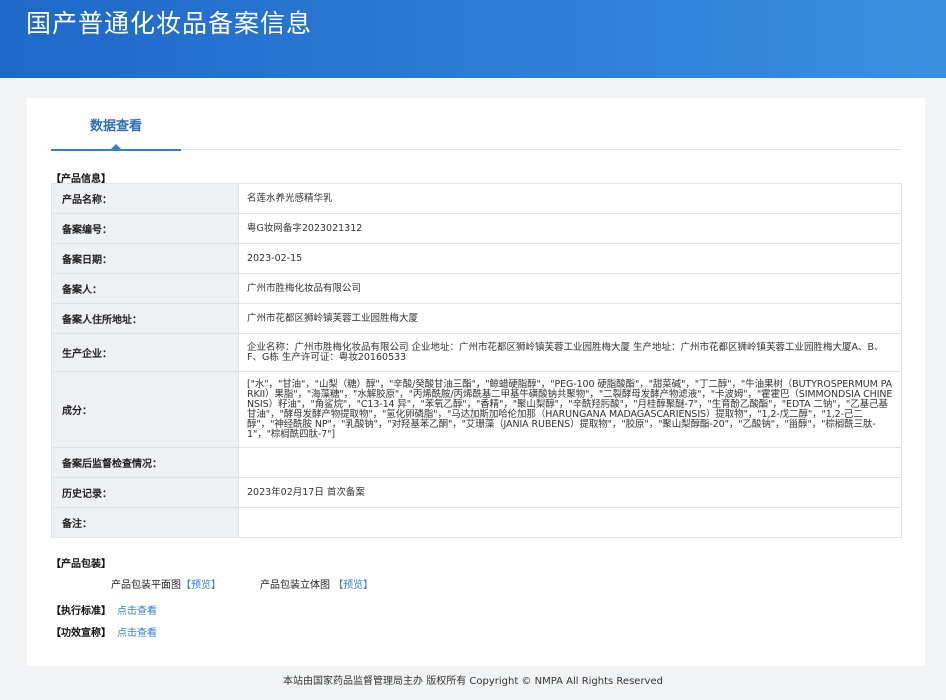 The width and height of the screenshot is (946, 700). Describe the element at coordinates (116, 150) in the screenshot. I see `tab-active-underline` at that location.